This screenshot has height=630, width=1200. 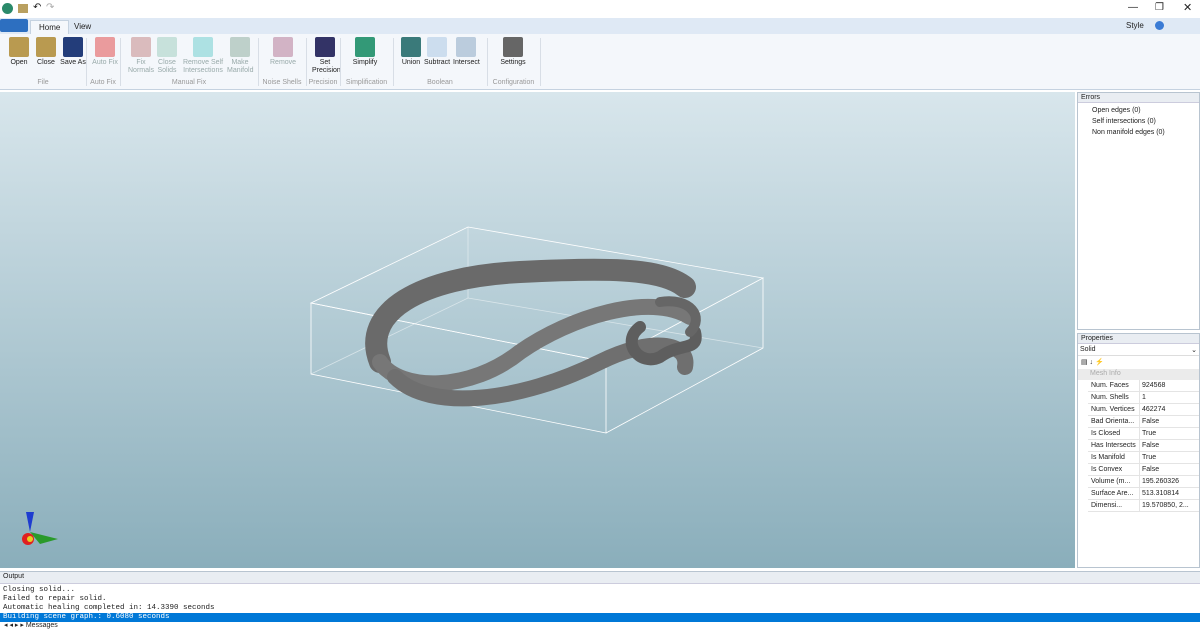 What do you see at coordinates (600, 617) in the screenshot?
I see `output-line: Building scene graph.: 0.6080 seconds` at bounding box center [600, 617].